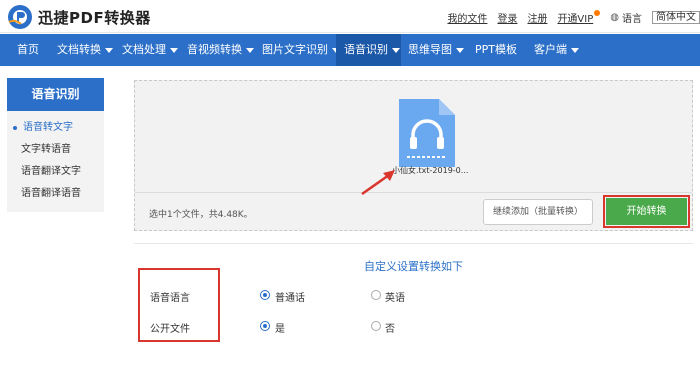 The height and width of the screenshot is (370, 700). What do you see at coordinates (676, 17) in the screenshot?
I see `language-select: 简体中文` at bounding box center [676, 17].